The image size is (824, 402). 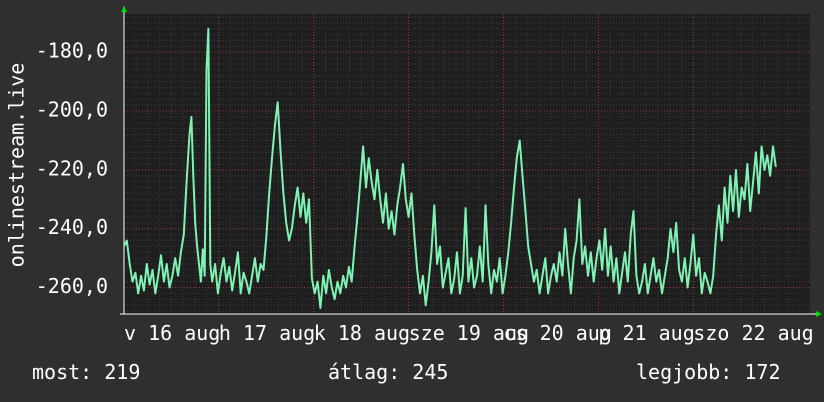 I want to click on y-tick-label: -200,0, so click(x=72, y=110).